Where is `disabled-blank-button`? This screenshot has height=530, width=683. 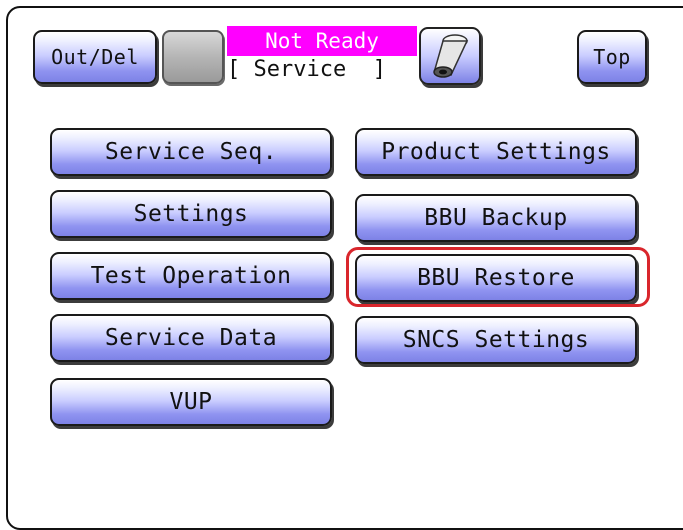
disabled-blank-button is located at coordinates (193, 57).